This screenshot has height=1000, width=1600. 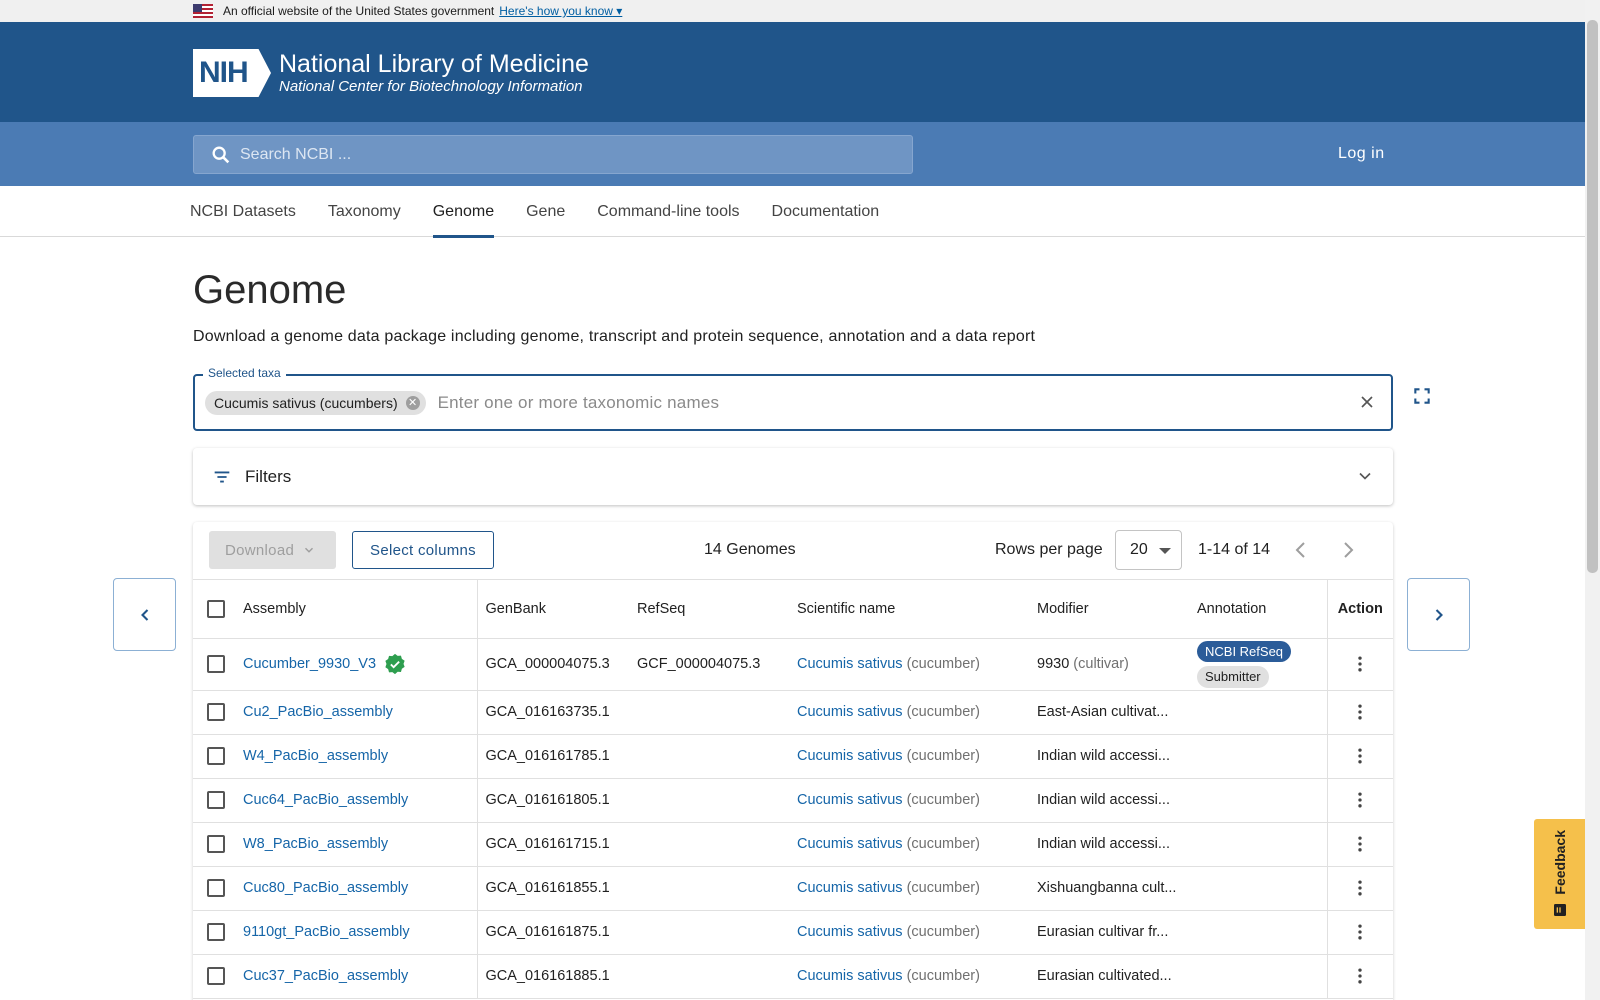 What do you see at coordinates (1049, 549) in the screenshot?
I see `rows-per-page-label: Rows per page` at bounding box center [1049, 549].